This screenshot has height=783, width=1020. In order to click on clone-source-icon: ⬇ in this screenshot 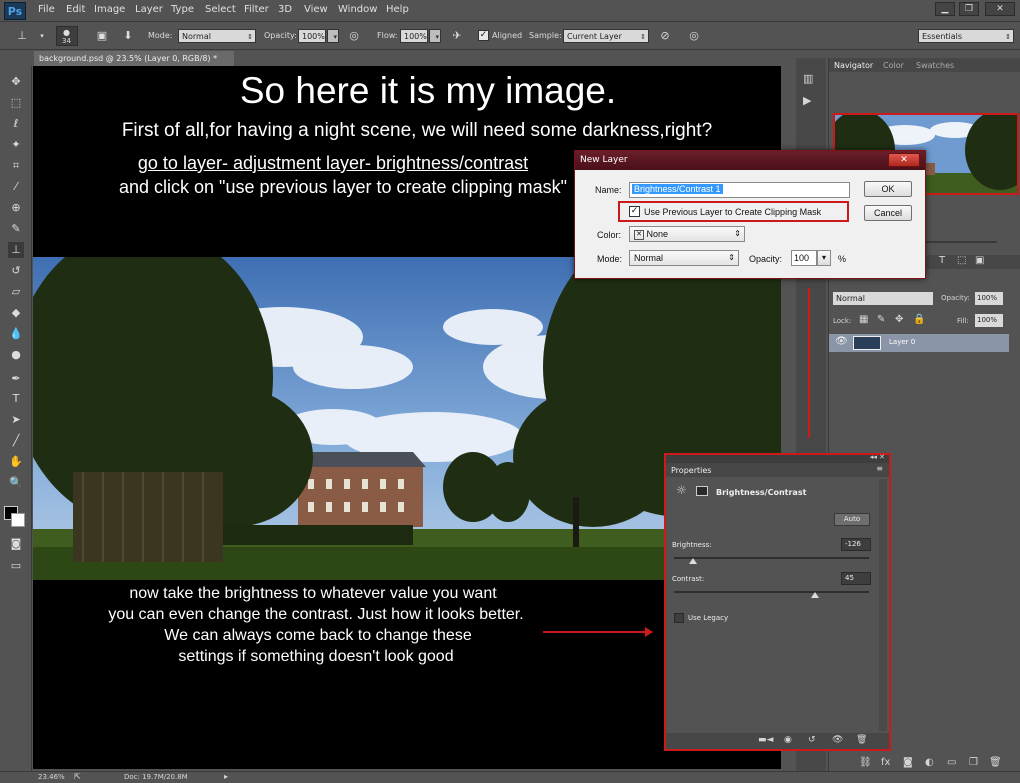, I will do `click(128, 36)`.